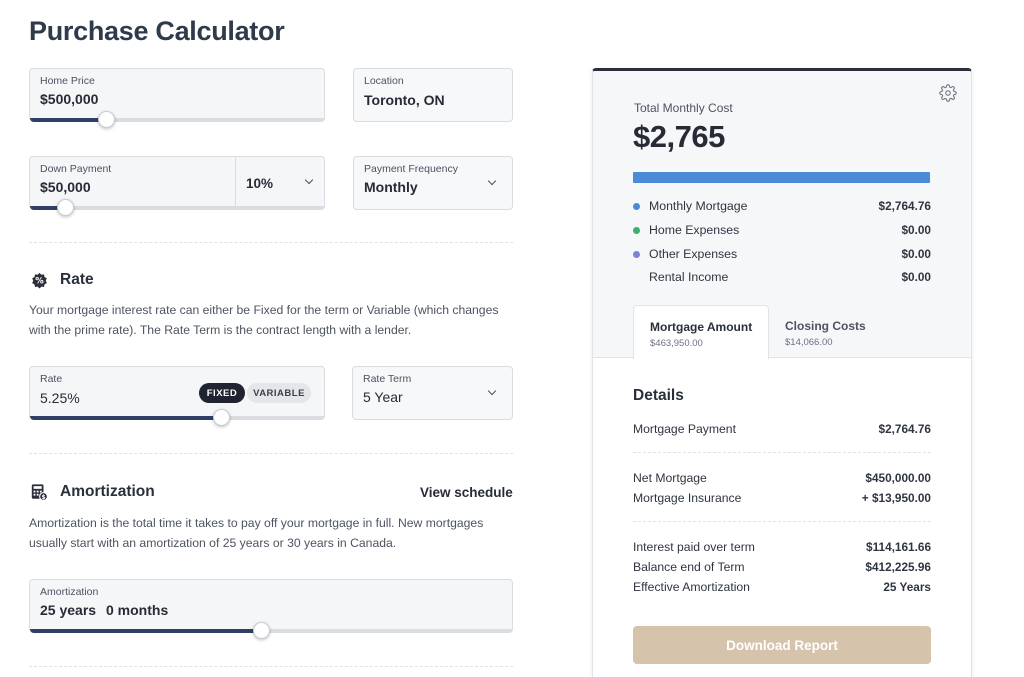 The height and width of the screenshot is (677, 1024). I want to click on breakdown-label: Home Expenses, so click(694, 230).